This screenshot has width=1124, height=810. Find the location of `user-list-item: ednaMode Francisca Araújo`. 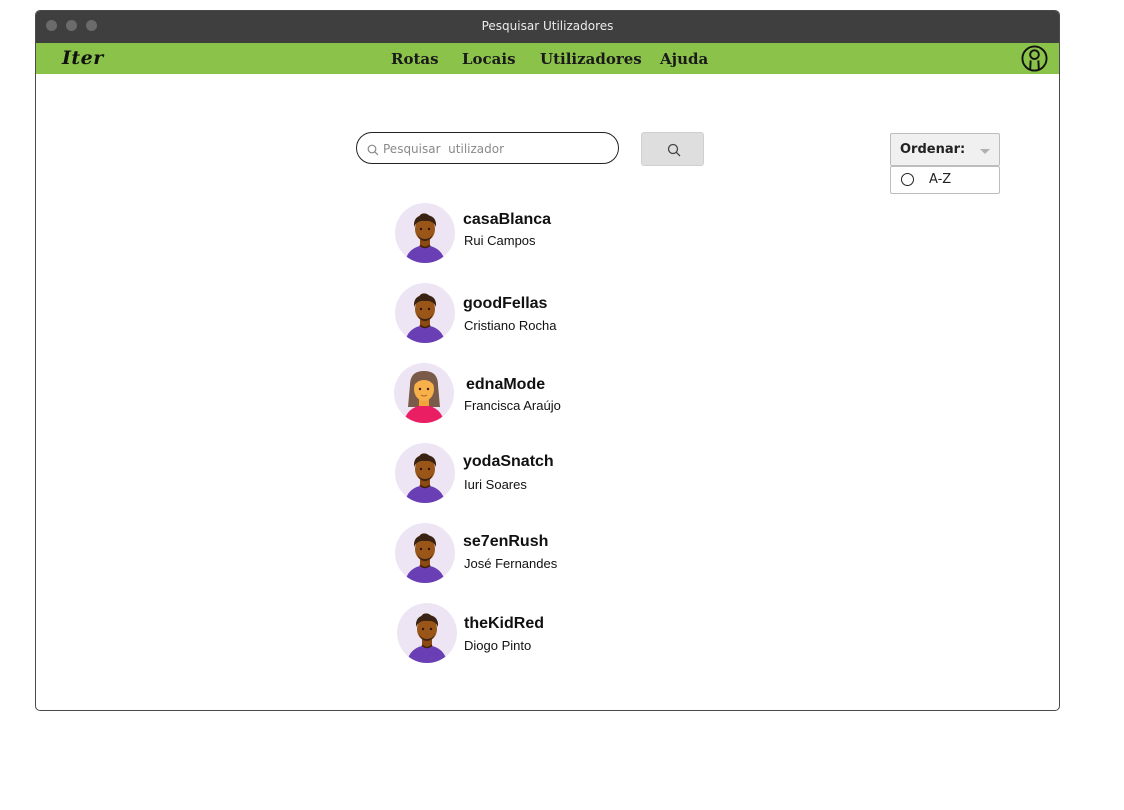

user-list-item: ednaMode Francisca Araújo is located at coordinates (504, 394).